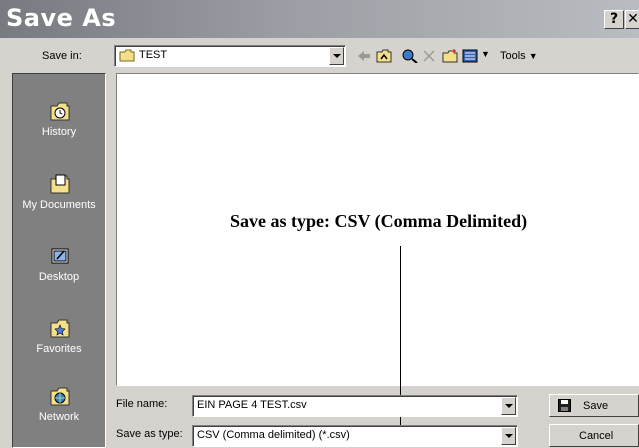  Describe the element at coordinates (59, 132) in the screenshot. I see `place-label: History` at that location.